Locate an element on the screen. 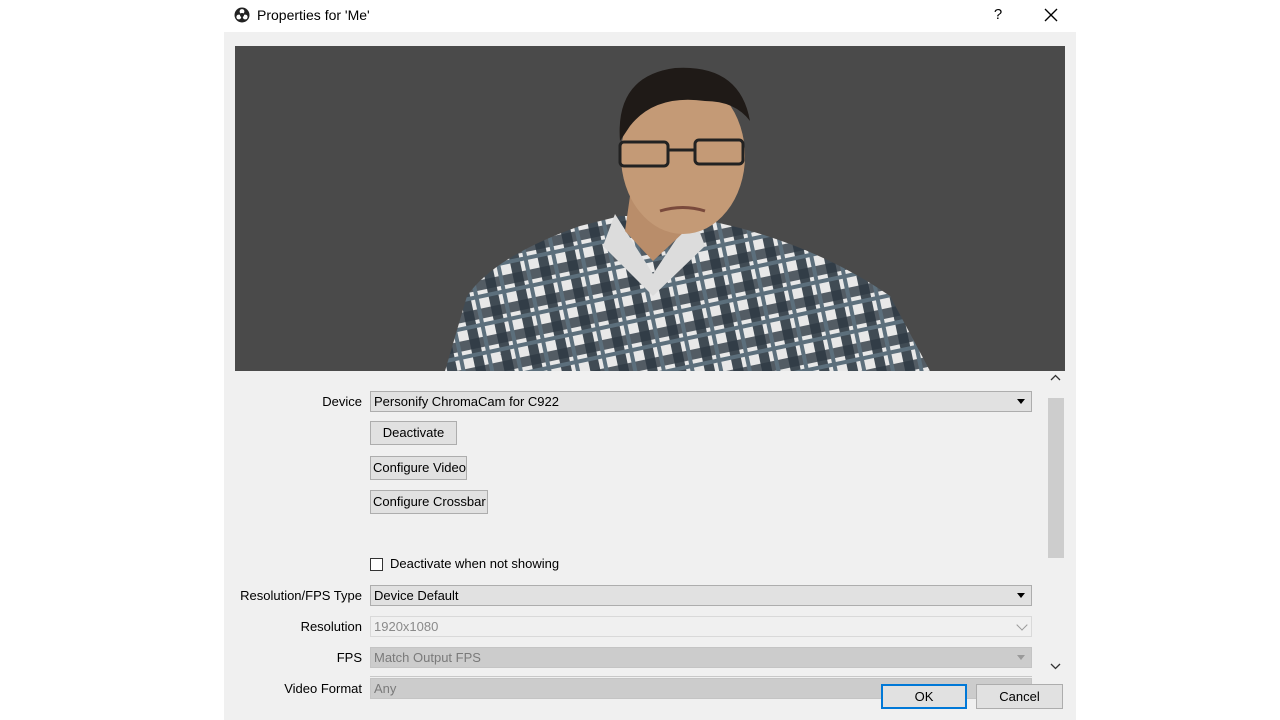 This screenshot has height=720, width=1280. device-value: Personify ChromaCam for C922 is located at coordinates (466, 401).